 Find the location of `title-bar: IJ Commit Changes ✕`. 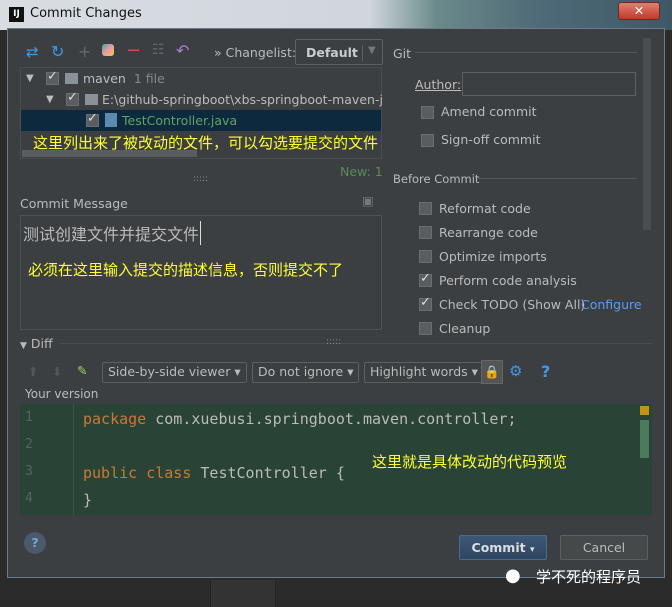

title-bar: IJ Commit Changes ✕ is located at coordinates (336, 15).